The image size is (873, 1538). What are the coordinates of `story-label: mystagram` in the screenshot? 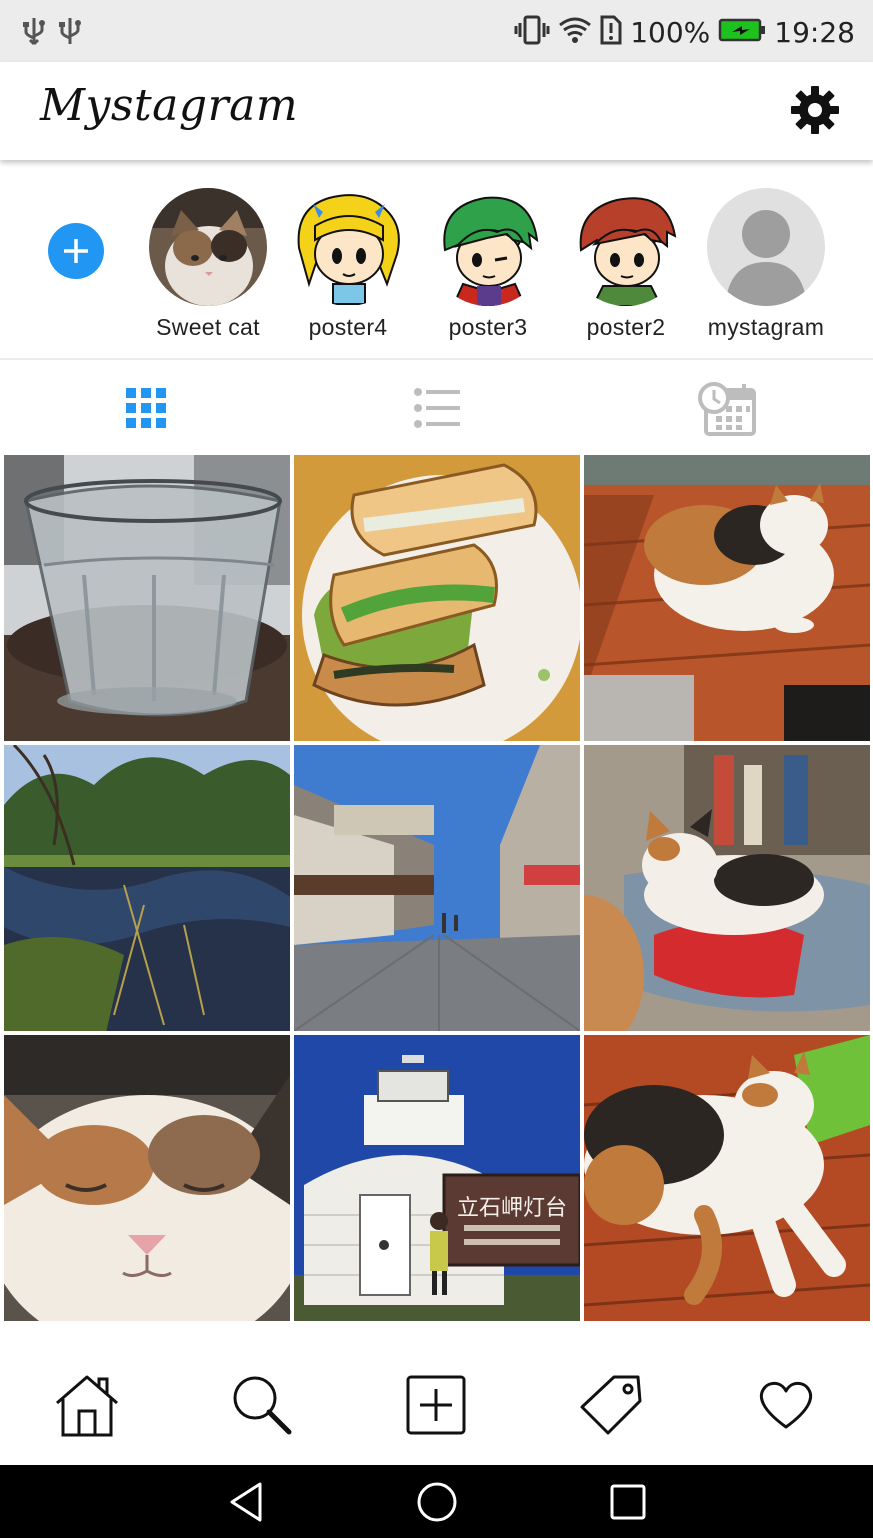 It's located at (766, 327).